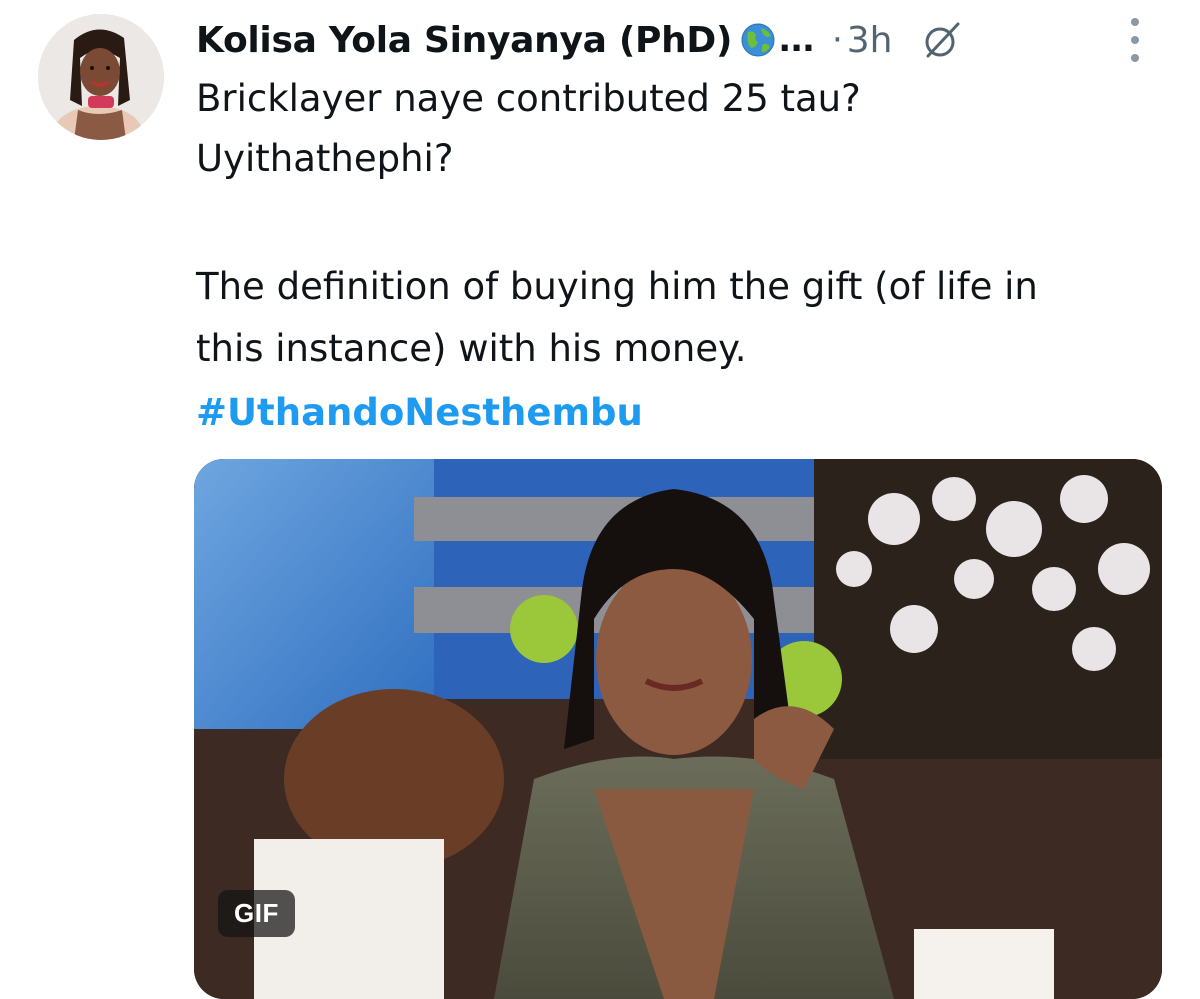 The width and height of the screenshot is (1200, 999). Describe the element at coordinates (471, 348) in the screenshot. I see `tweet-text-line-4: this instance) with his money.` at that location.